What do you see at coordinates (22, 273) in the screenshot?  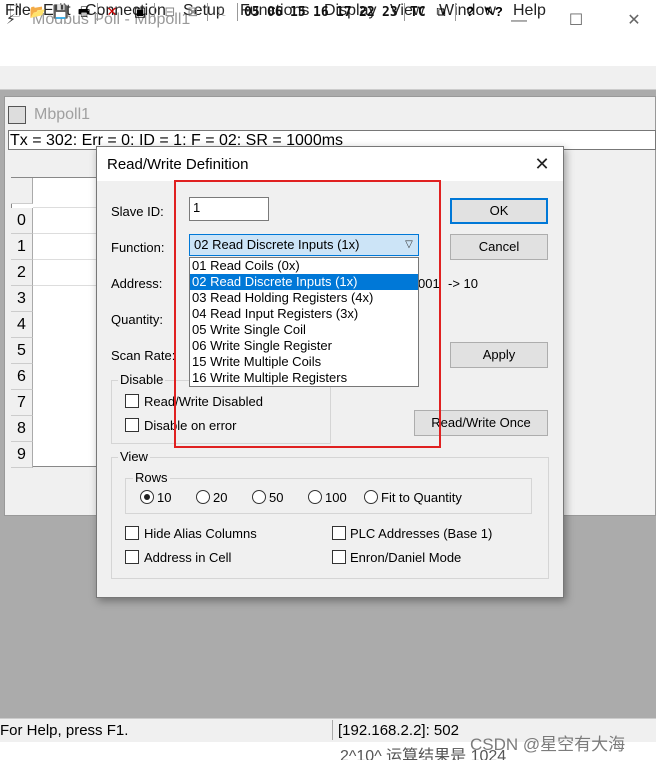 I see `grid-row-header: 2` at bounding box center [22, 273].